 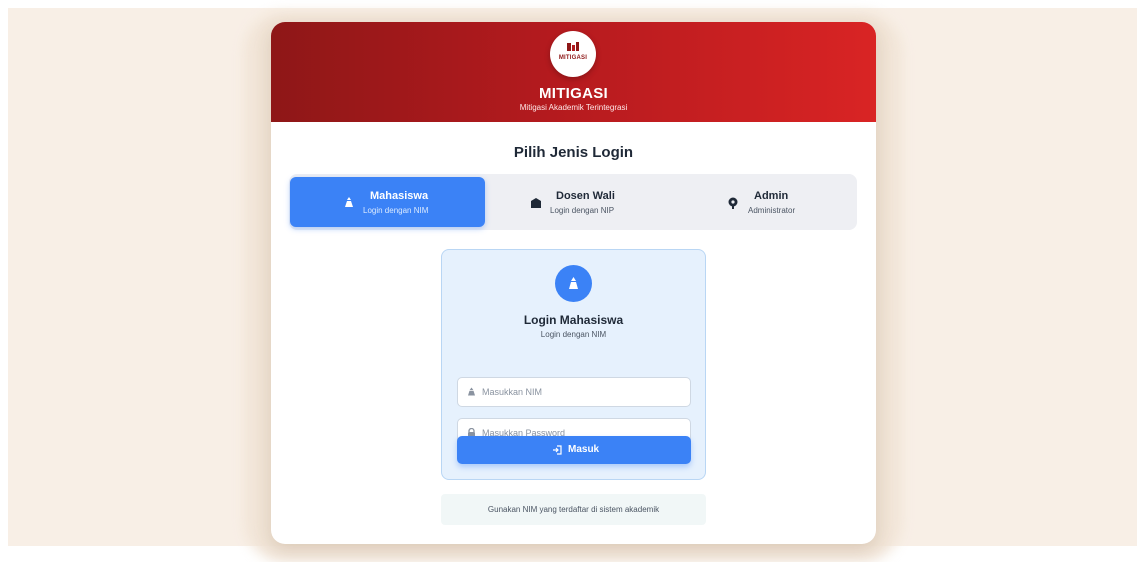 I want to click on tab-dosen-wali-sub: Login dengan NIP, so click(x=582, y=210).